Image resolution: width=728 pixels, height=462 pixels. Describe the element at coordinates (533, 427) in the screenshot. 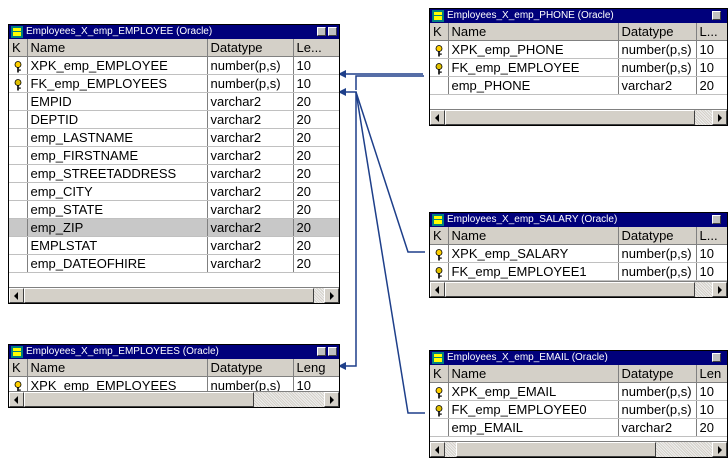

I see `name-cell: emp_EMAIL` at that location.